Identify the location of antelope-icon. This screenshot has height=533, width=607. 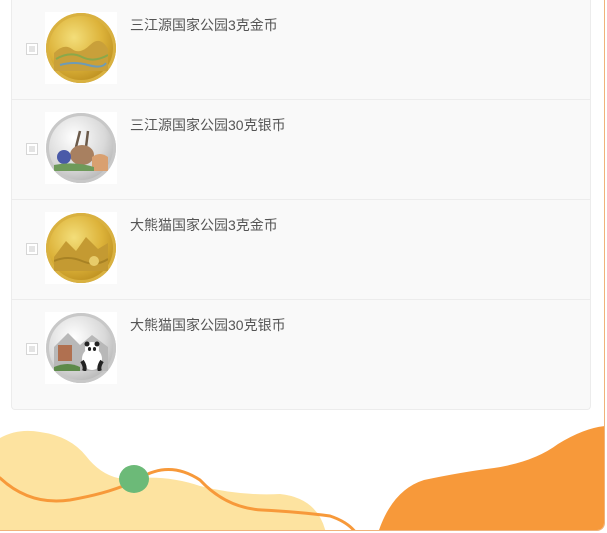
(81, 150).